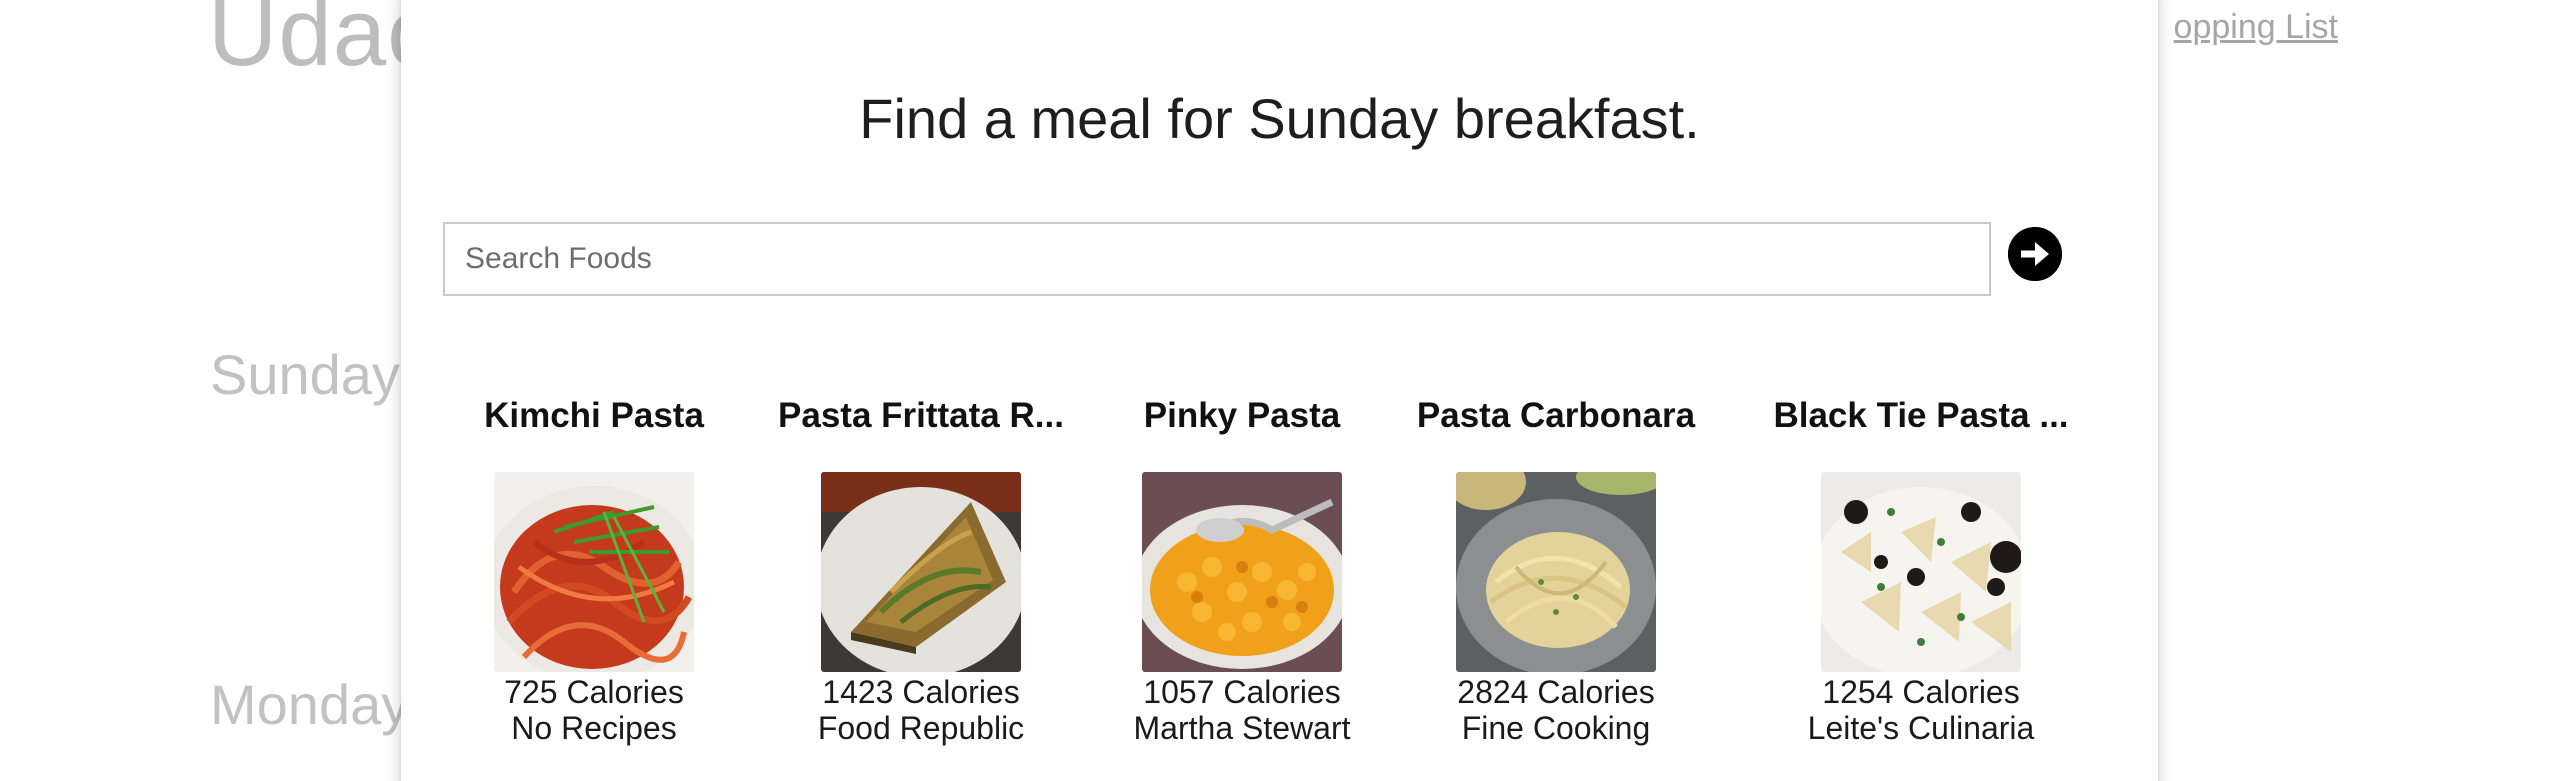 Image resolution: width=2560 pixels, height=781 pixels. Describe the element at coordinates (921, 692) in the screenshot. I see `food-calories: 1423 Calories` at that location.